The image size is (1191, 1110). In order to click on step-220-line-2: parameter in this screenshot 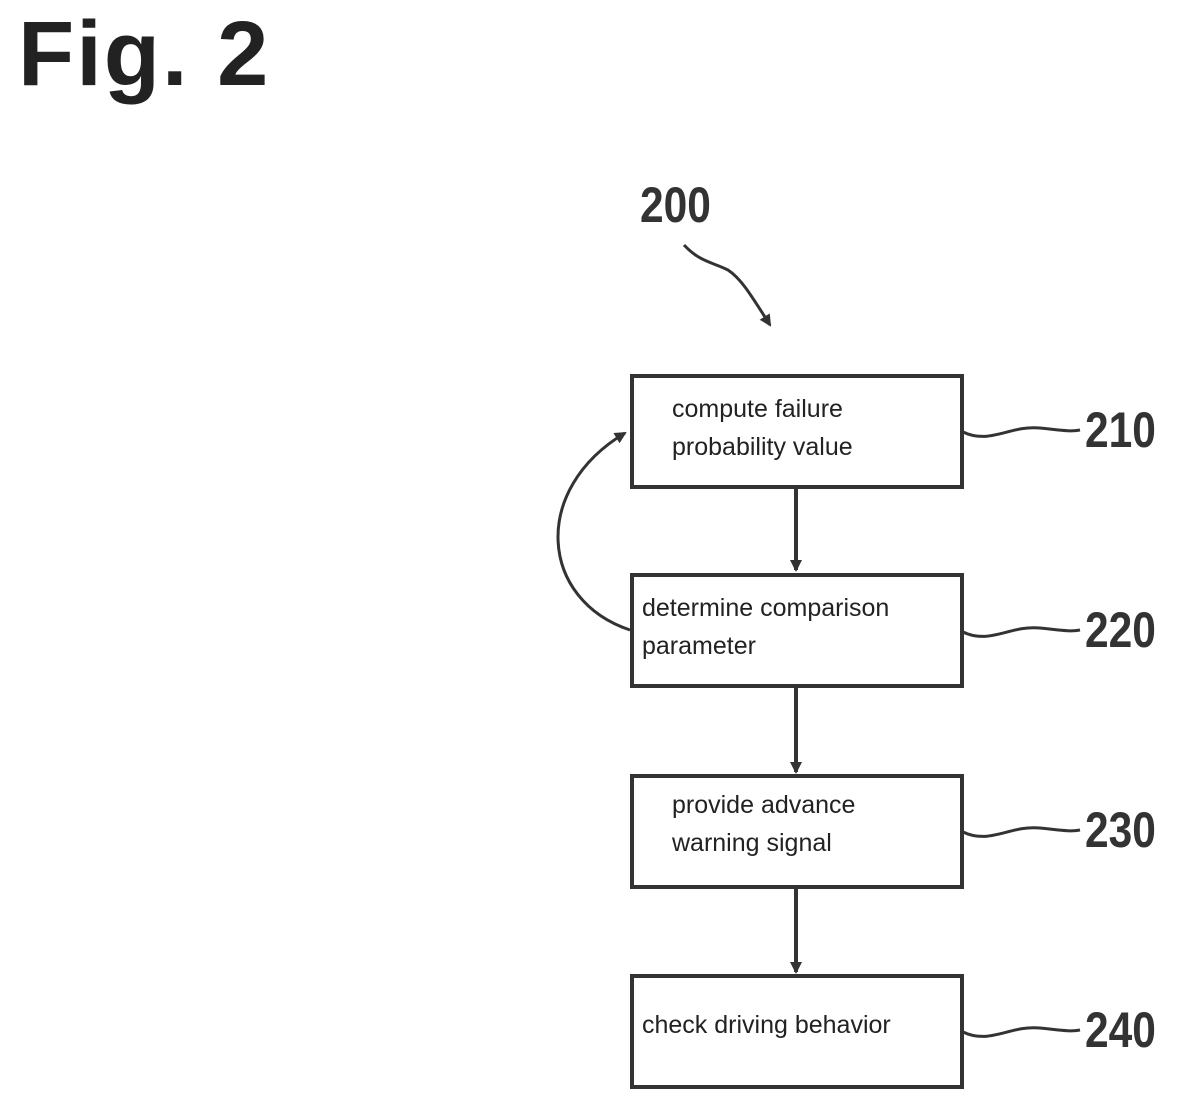, I will do `click(699, 646)`.